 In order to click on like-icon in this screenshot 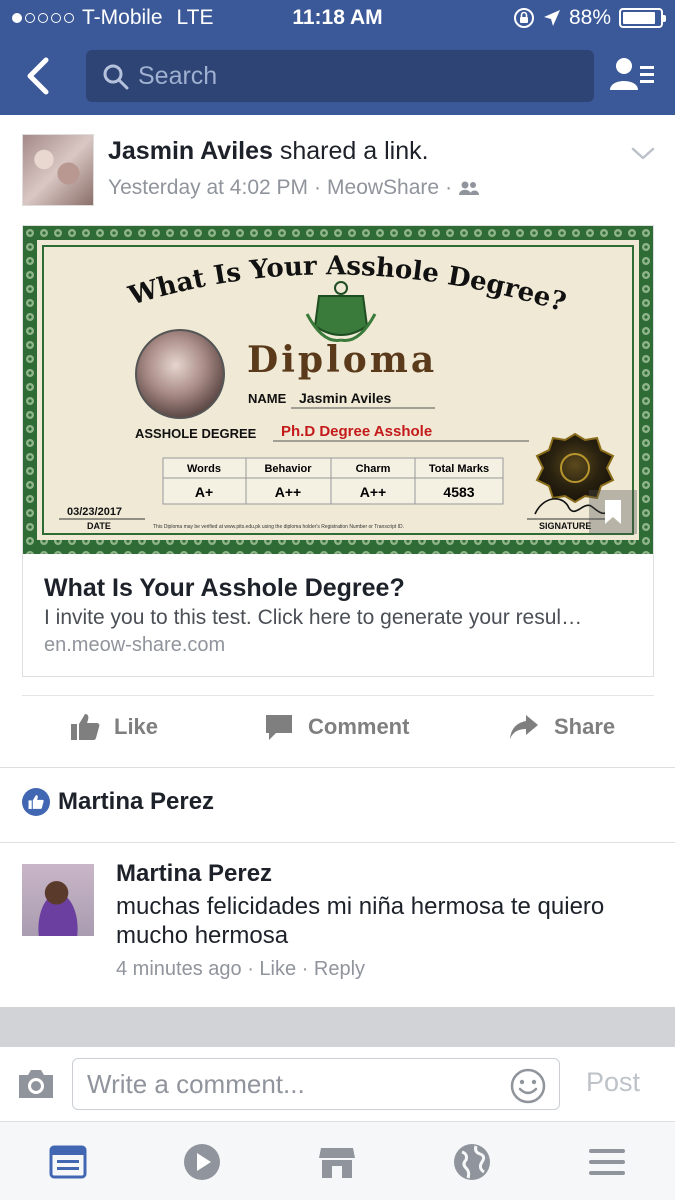, I will do `click(85, 727)`.